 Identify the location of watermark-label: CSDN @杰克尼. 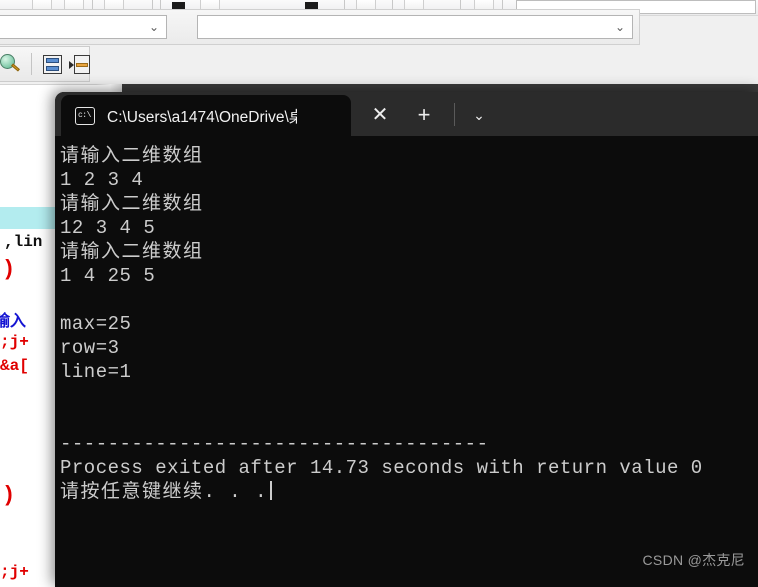
(693, 560).